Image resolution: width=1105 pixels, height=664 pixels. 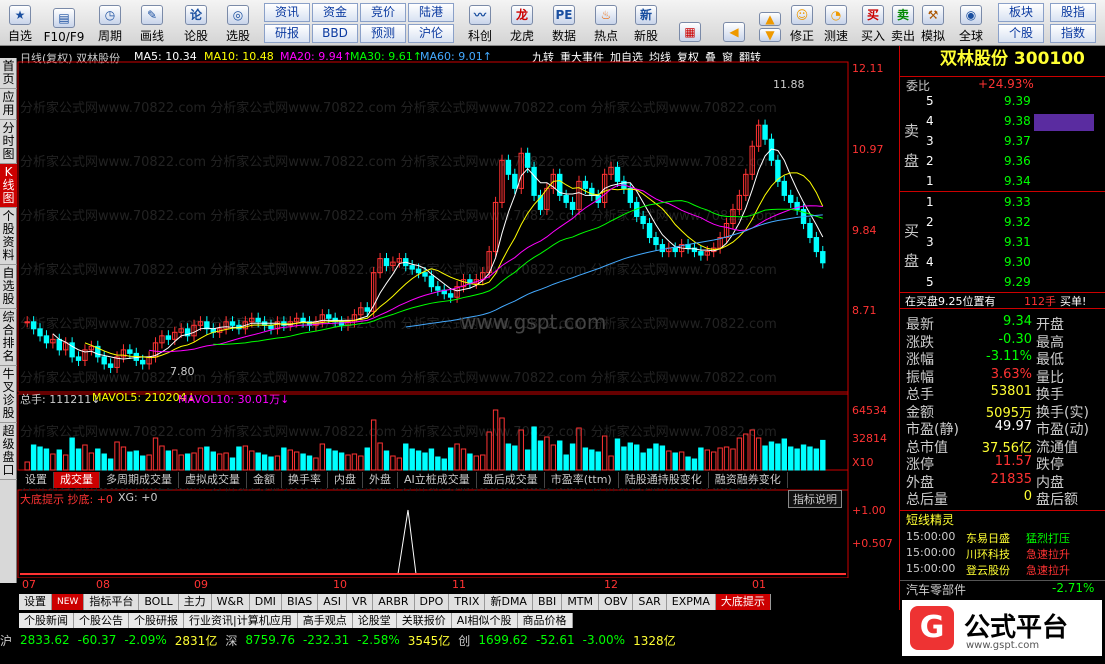 I want to click on indicator-tab: DPO, so click(x=432, y=602).